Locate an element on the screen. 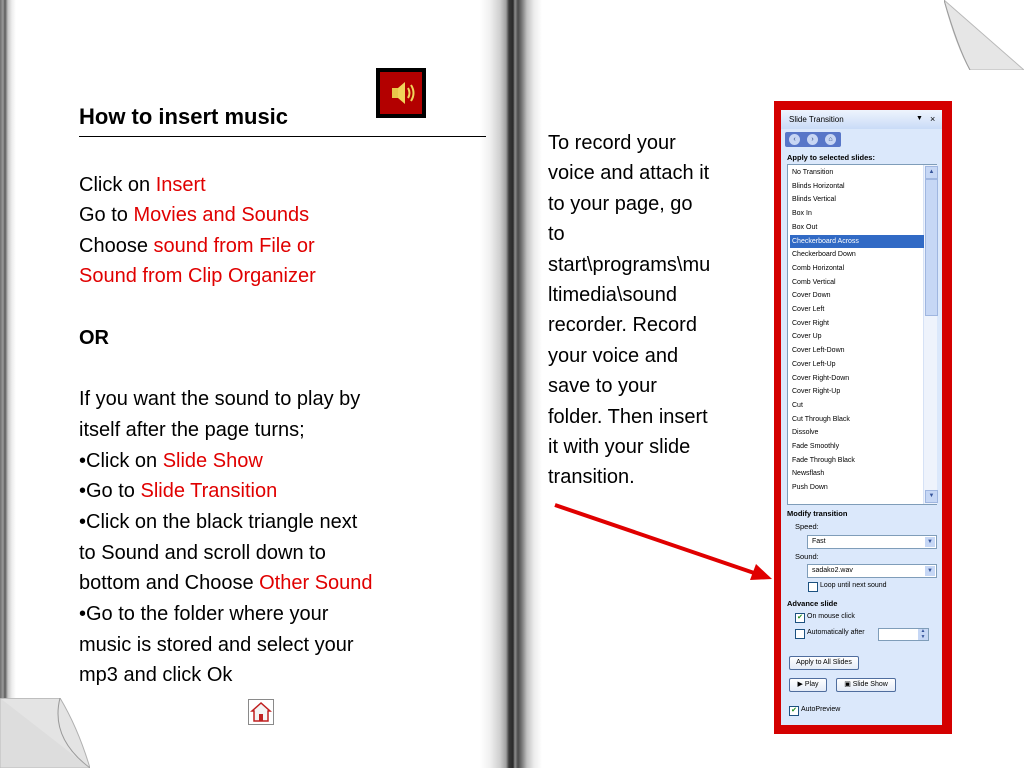 The width and height of the screenshot is (1024, 768). back-icon: ‹ is located at coordinates (794, 139).